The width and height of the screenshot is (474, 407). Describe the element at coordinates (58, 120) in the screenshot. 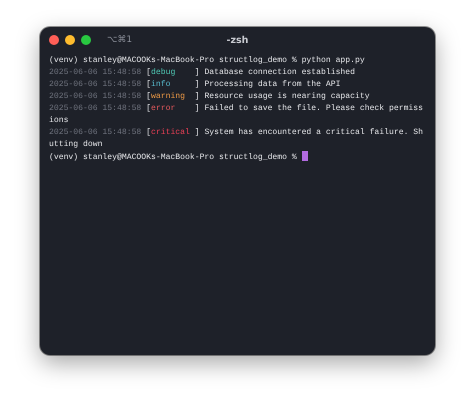

I see `log-message-continuation: ions` at that location.